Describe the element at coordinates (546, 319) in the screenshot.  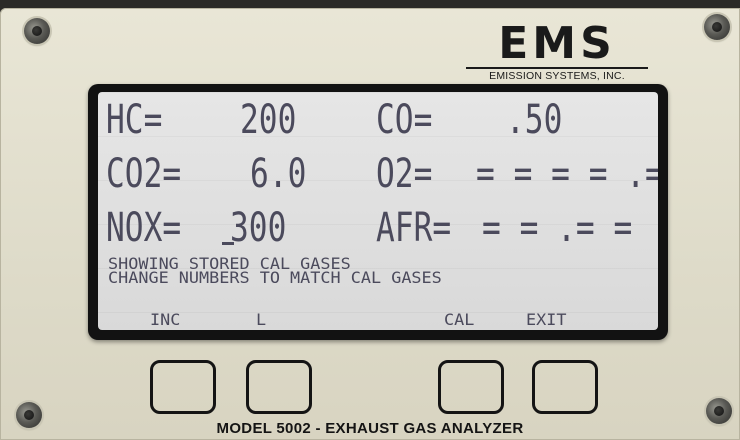
I see `softkey-label-exit: EXIT` at that location.